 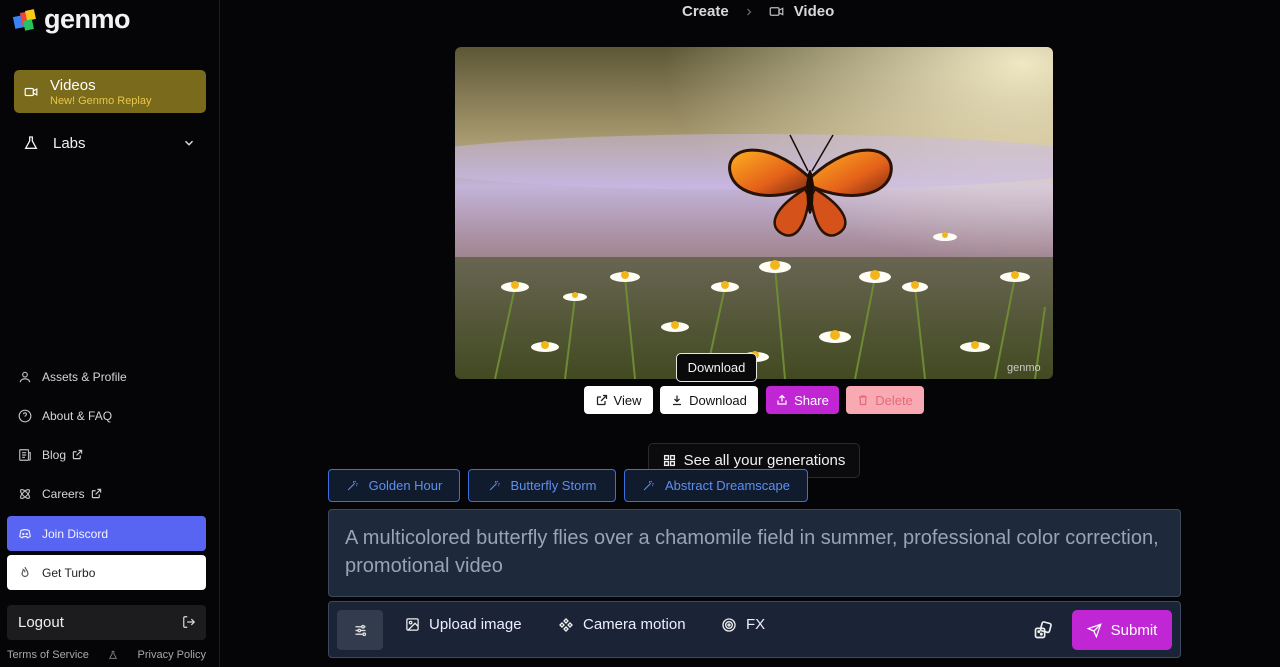 What do you see at coordinates (77, 415) in the screenshot?
I see `sidebar-link-label: About & FAQ` at bounding box center [77, 415].